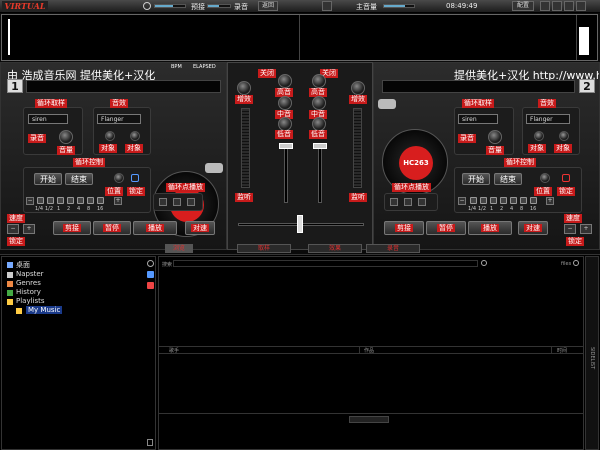 This screenshot has width=600, height=450. I want to click on cue-volume-meter, so click(170, 6).